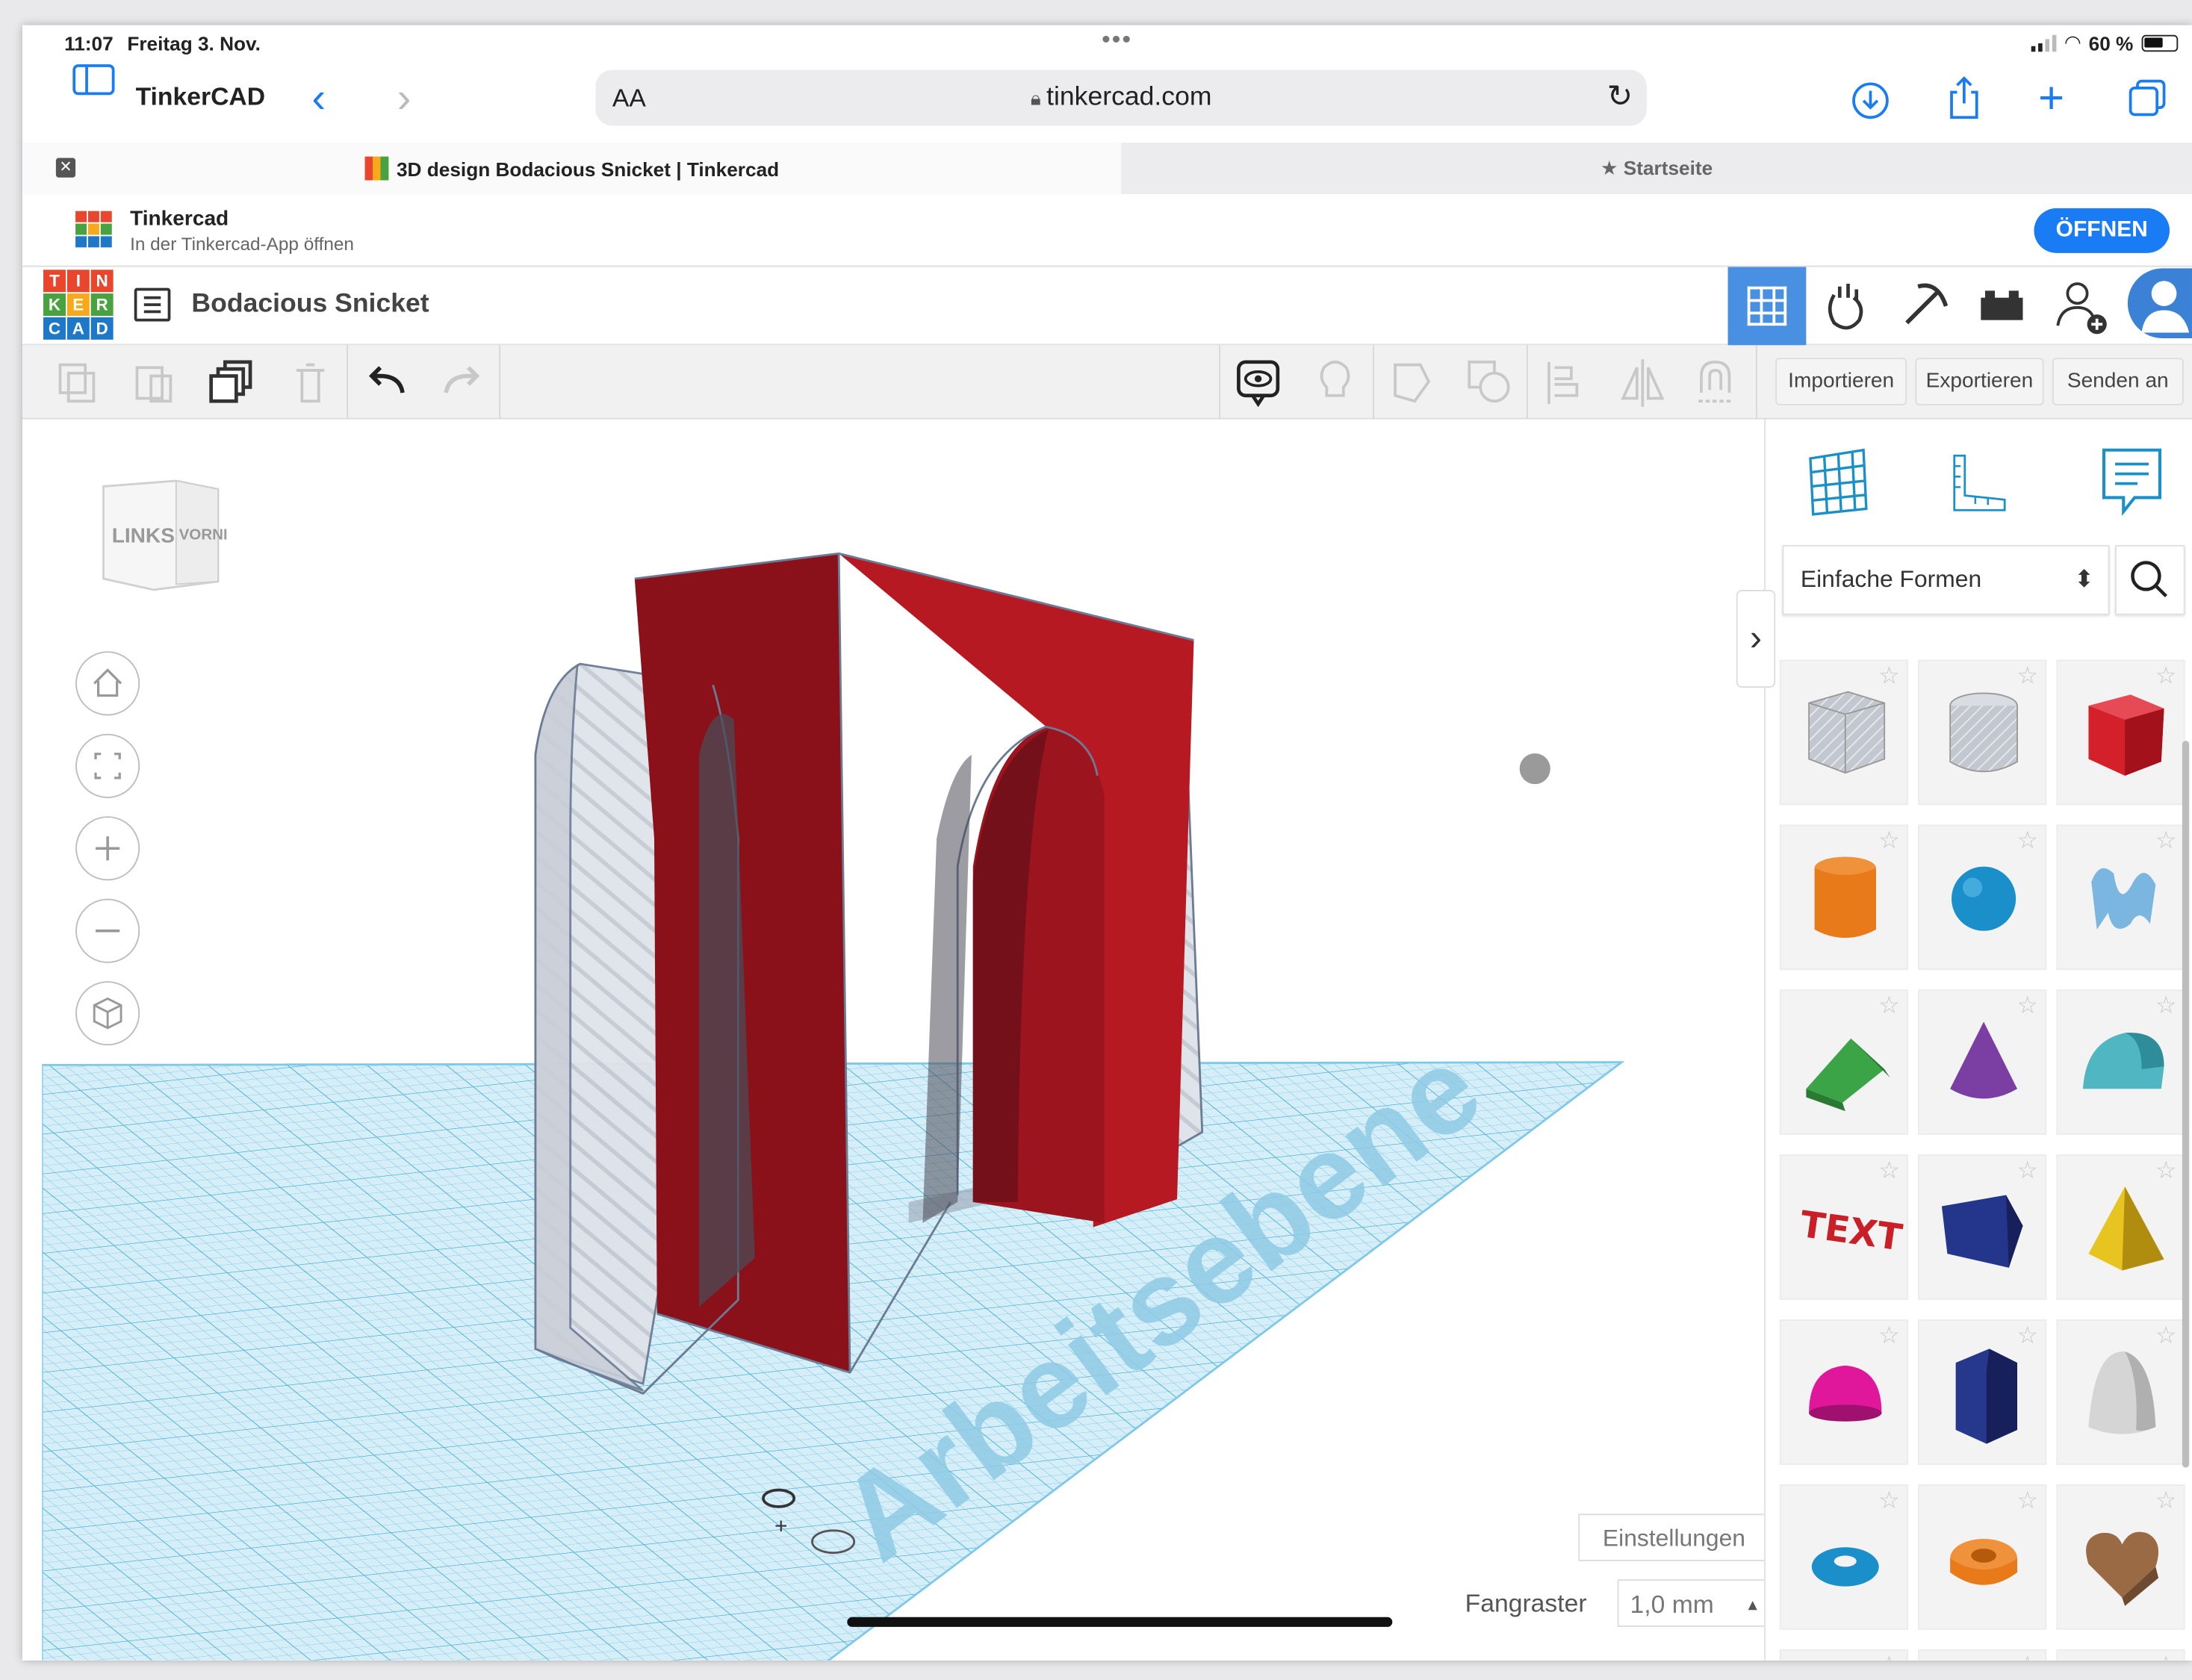  What do you see at coordinates (1489, 382) in the screenshot?
I see `ungroup-icon` at bounding box center [1489, 382].